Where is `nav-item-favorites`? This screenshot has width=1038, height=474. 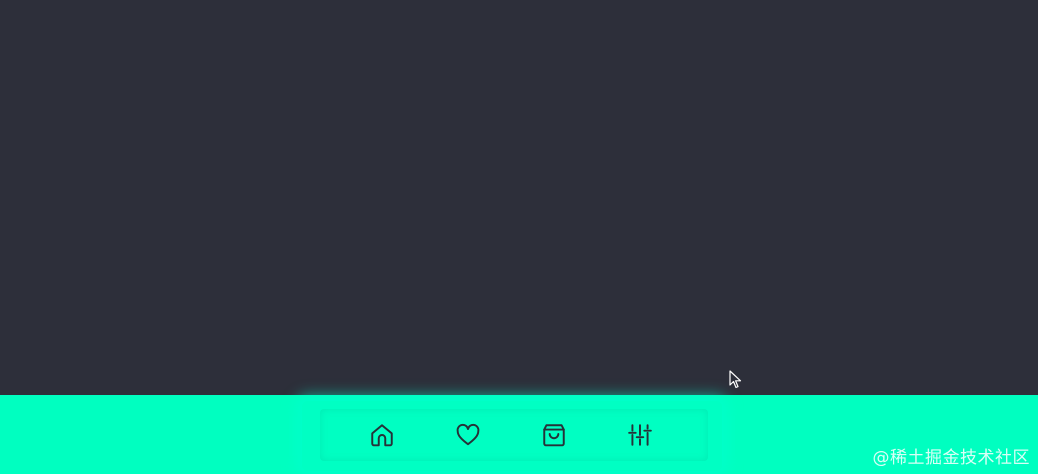
nav-item-favorites is located at coordinates (468, 435).